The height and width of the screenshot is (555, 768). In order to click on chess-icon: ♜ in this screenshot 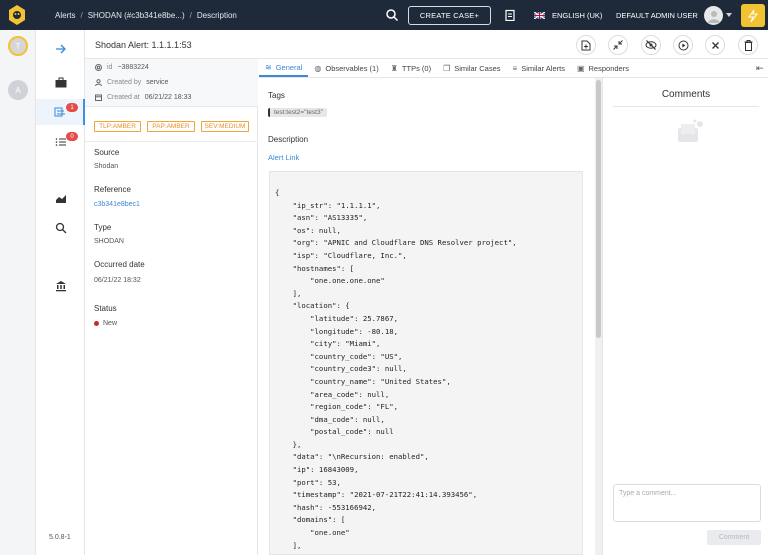, I will do `click(394, 68)`.